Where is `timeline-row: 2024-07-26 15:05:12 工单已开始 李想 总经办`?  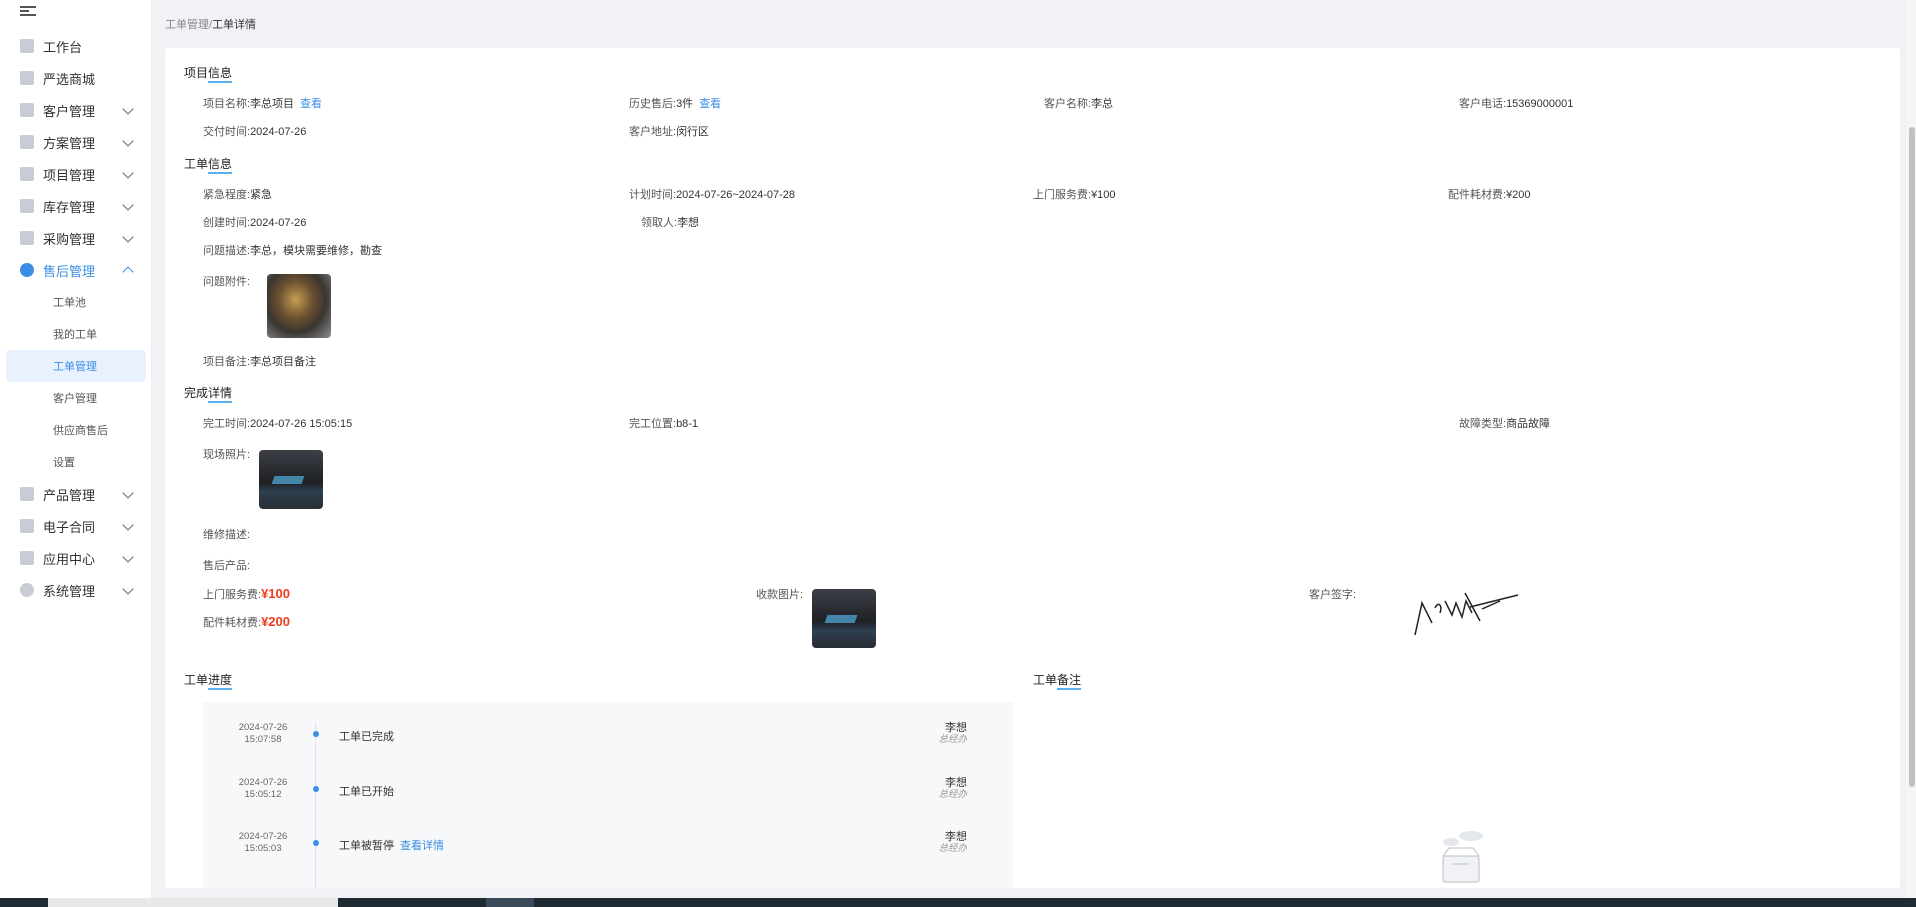 timeline-row: 2024-07-26 15:05:12 工单已开始 李想 总经办 is located at coordinates (608, 797).